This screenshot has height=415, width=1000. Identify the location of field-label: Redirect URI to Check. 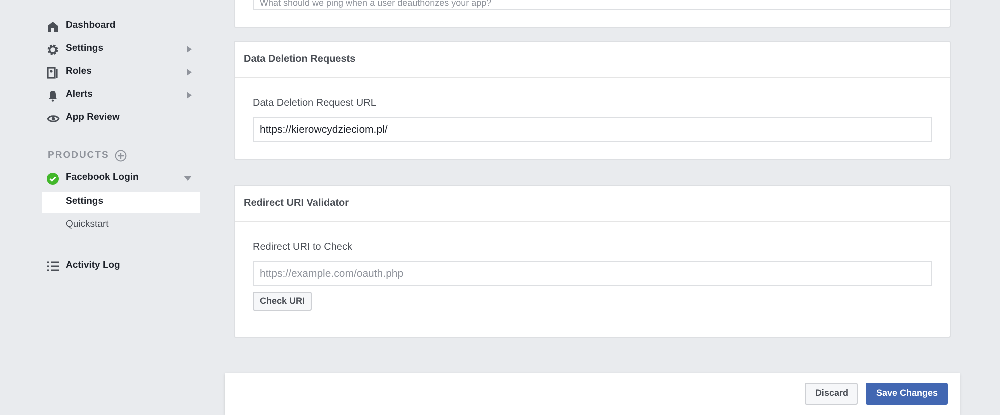
(302, 248).